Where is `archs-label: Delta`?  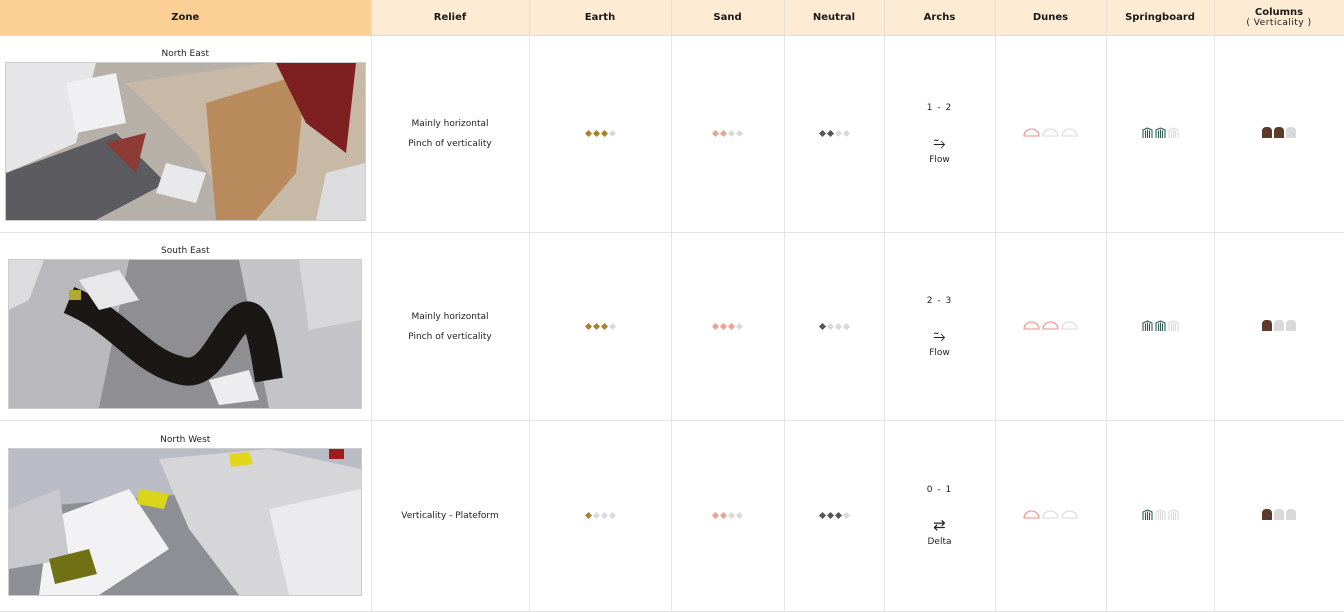
archs-label: Delta is located at coordinates (939, 542).